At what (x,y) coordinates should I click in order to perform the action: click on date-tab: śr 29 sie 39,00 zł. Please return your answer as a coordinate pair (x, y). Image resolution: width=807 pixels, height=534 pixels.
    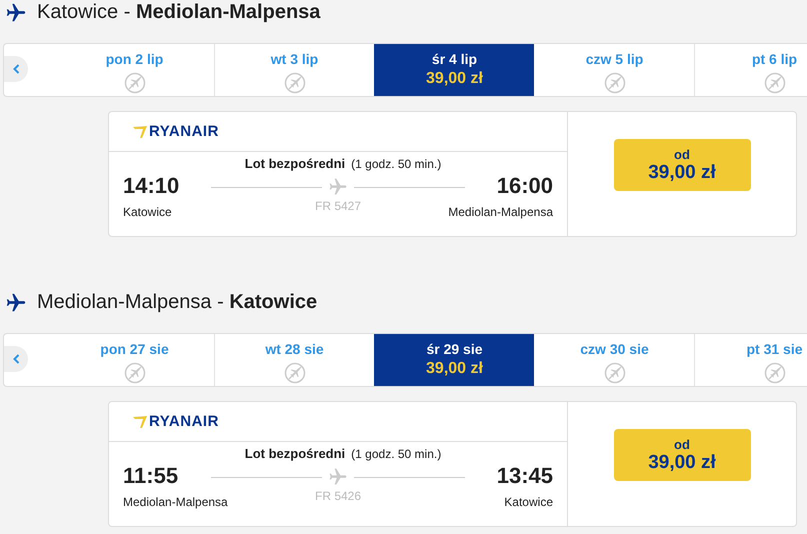
    Looking at the image, I should click on (454, 360).